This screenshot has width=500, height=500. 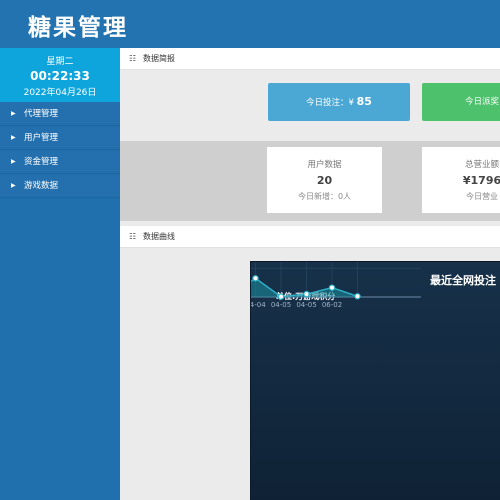 I want to click on today-prize-button: 今日派奖, so click(x=461, y=102).